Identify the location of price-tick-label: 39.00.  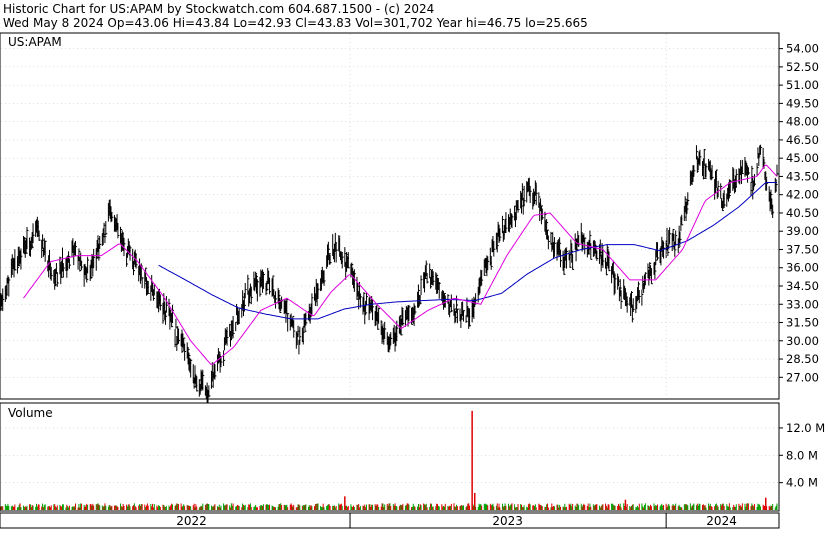
(802, 231).